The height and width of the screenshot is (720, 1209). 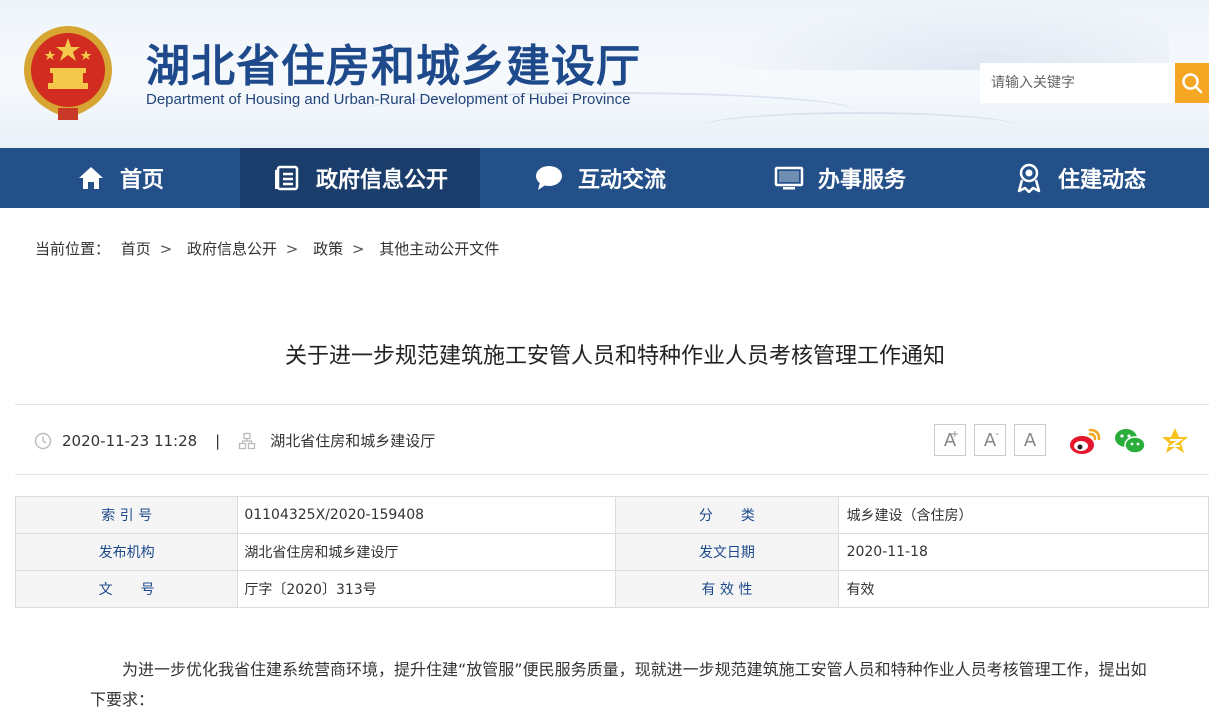 What do you see at coordinates (381, 180) in the screenshot?
I see `nav-item-label: 政府信息公开` at bounding box center [381, 180].